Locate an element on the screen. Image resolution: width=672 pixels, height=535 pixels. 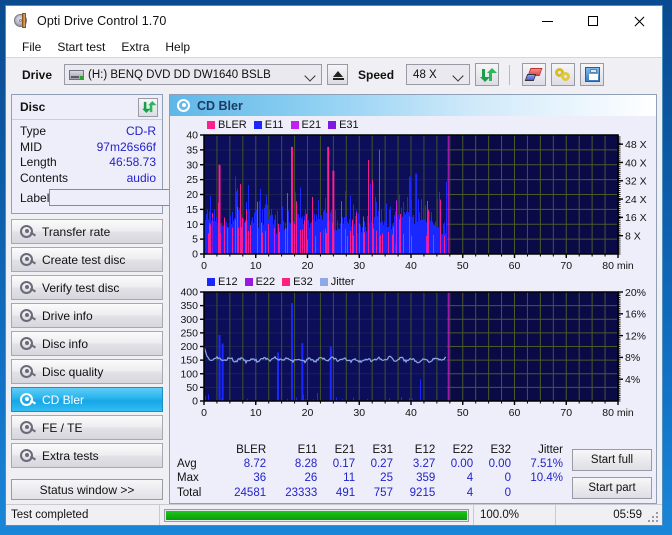
svg-text: 15 is located at coordinates (192, 210).